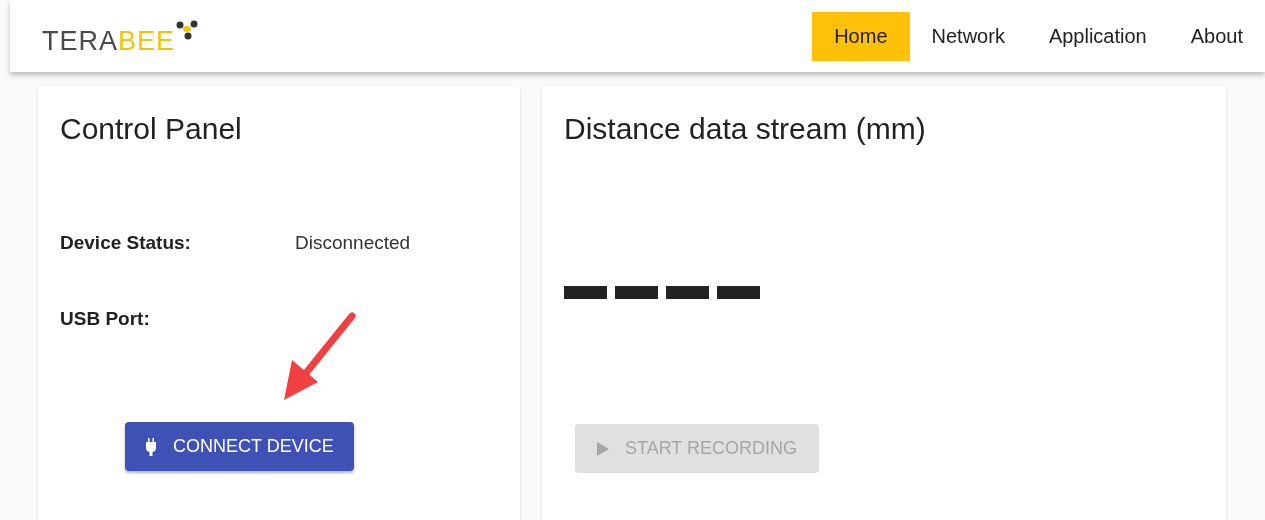  Describe the element at coordinates (151, 129) in the screenshot. I see `card-title: Control Panel` at that location.